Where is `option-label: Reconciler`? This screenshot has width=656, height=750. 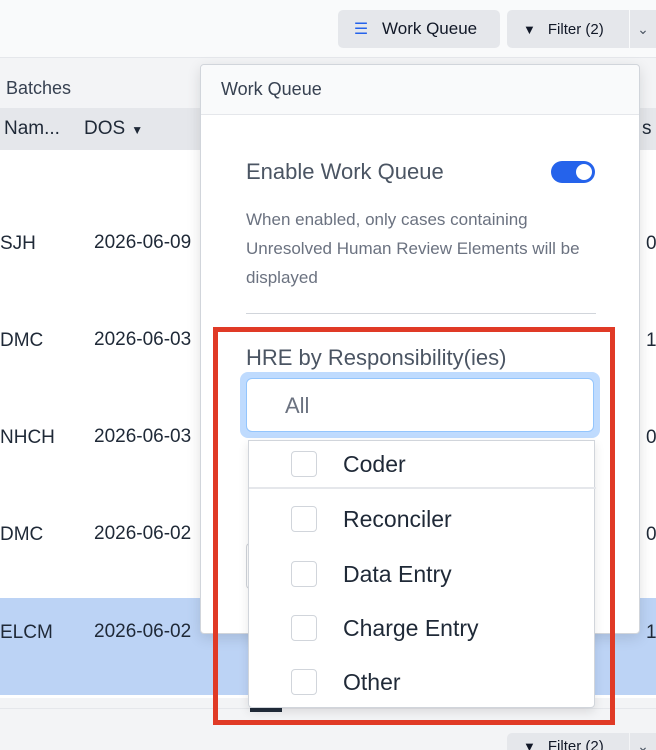 option-label: Reconciler is located at coordinates (397, 518).